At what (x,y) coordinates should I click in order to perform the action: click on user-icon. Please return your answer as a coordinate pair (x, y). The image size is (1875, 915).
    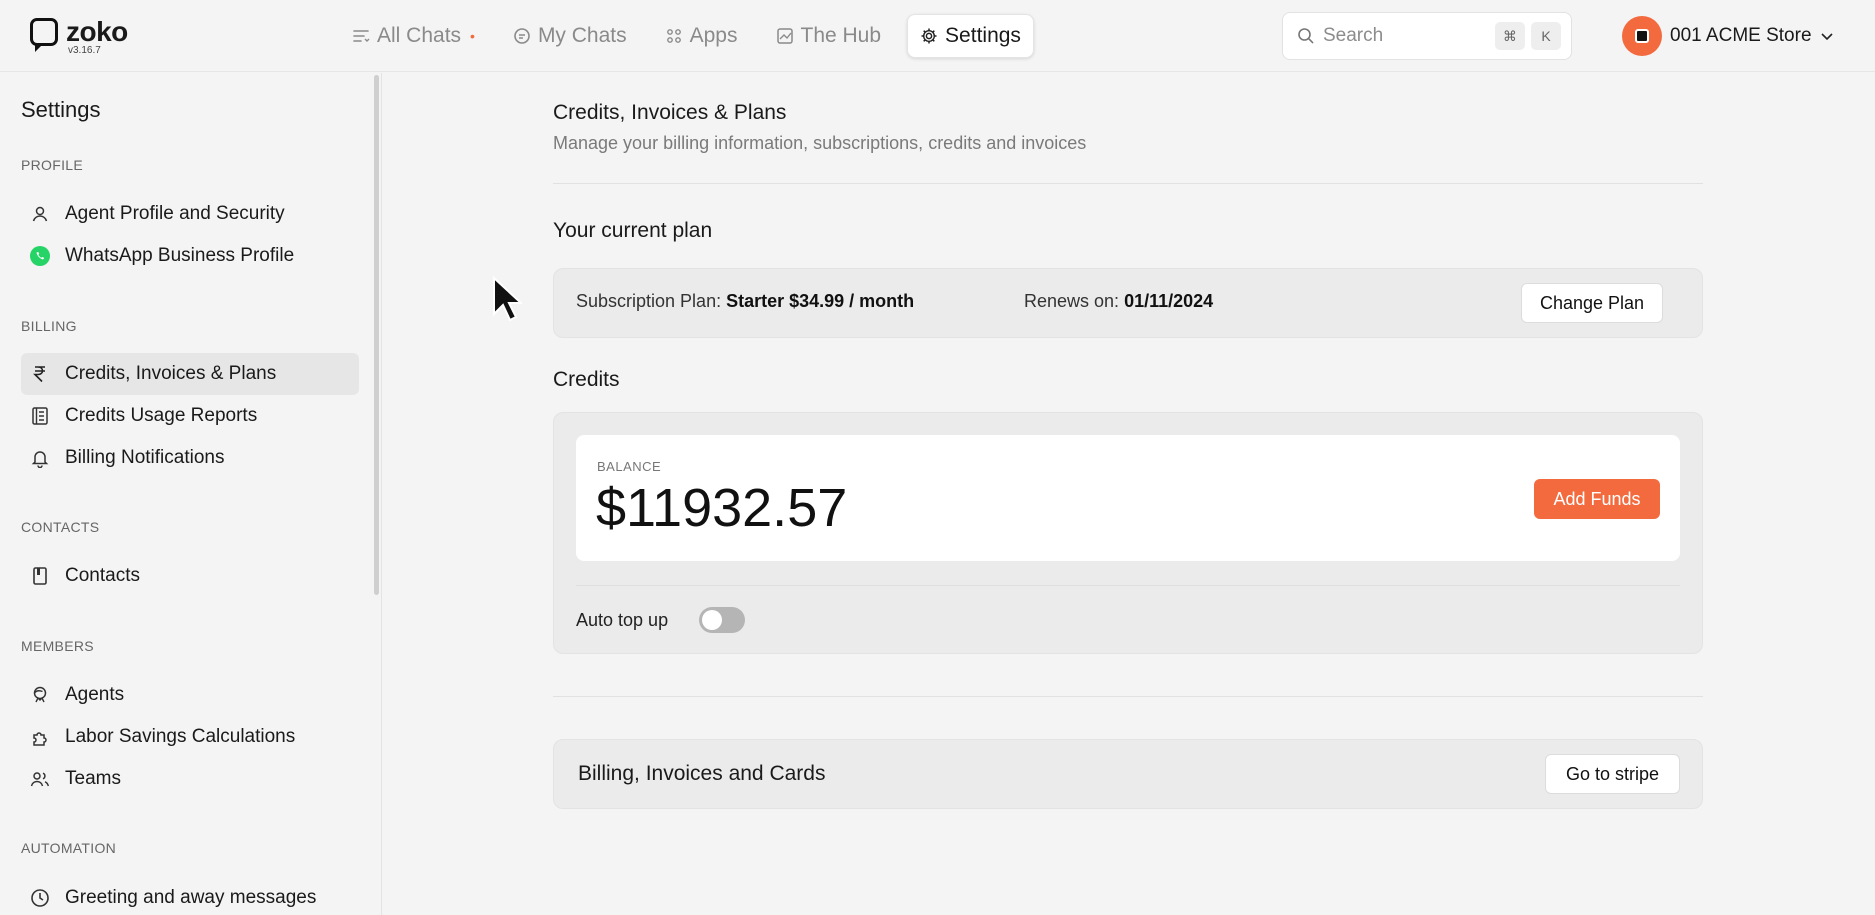
    Looking at the image, I should click on (40, 214).